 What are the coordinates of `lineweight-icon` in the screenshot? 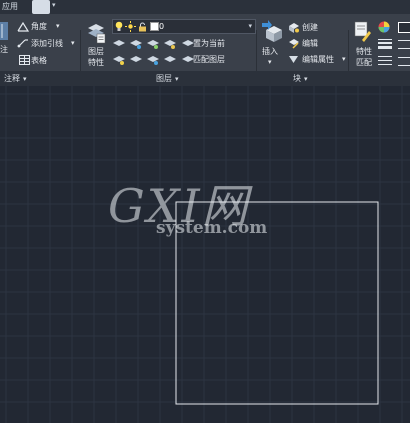 It's located at (385, 43).